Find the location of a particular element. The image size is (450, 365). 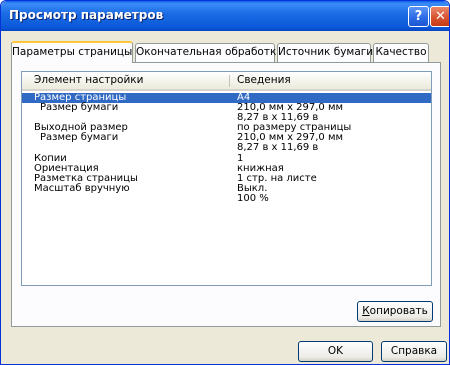

help-icon: ? is located at coordinates (418, 16).